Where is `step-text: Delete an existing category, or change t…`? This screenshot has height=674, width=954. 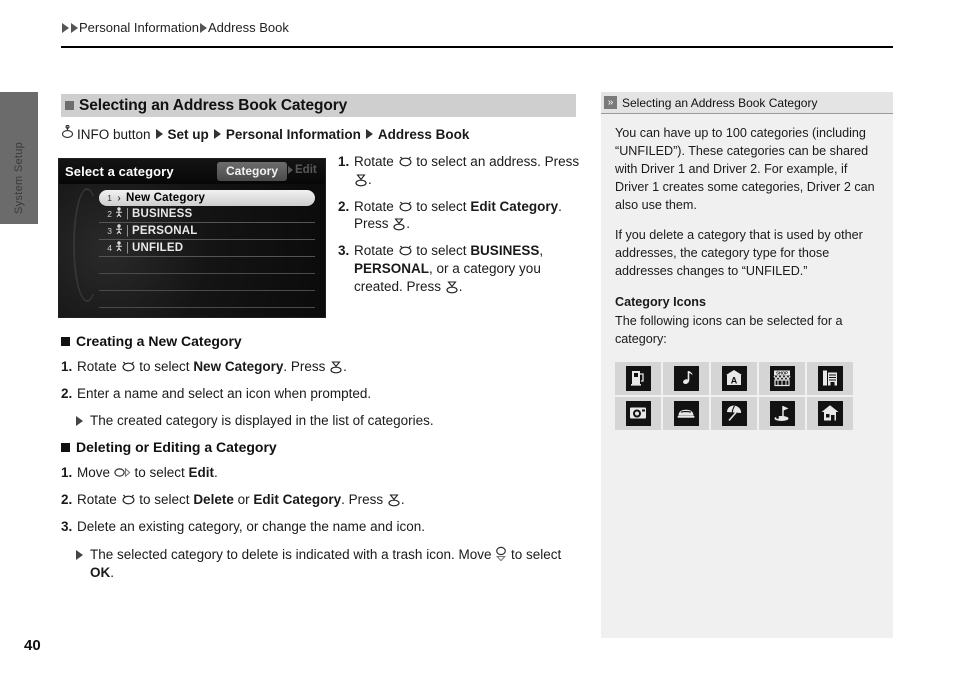 step-text: Delete an existing category, or change t… is located at coordinates (251, 527).